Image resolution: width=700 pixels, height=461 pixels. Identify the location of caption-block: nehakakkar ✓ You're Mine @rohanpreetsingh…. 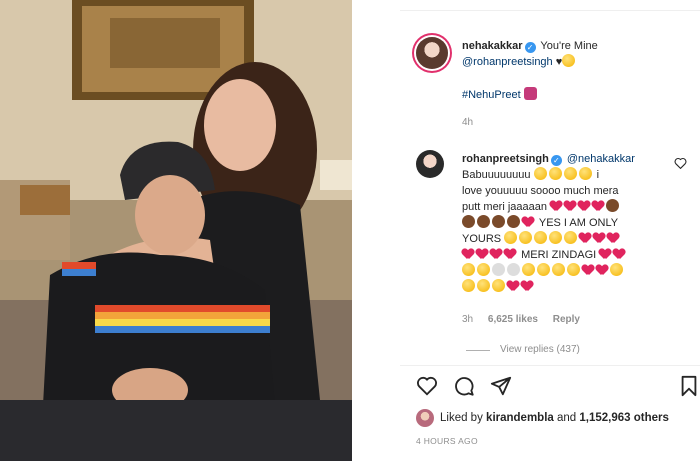
(577, 54).